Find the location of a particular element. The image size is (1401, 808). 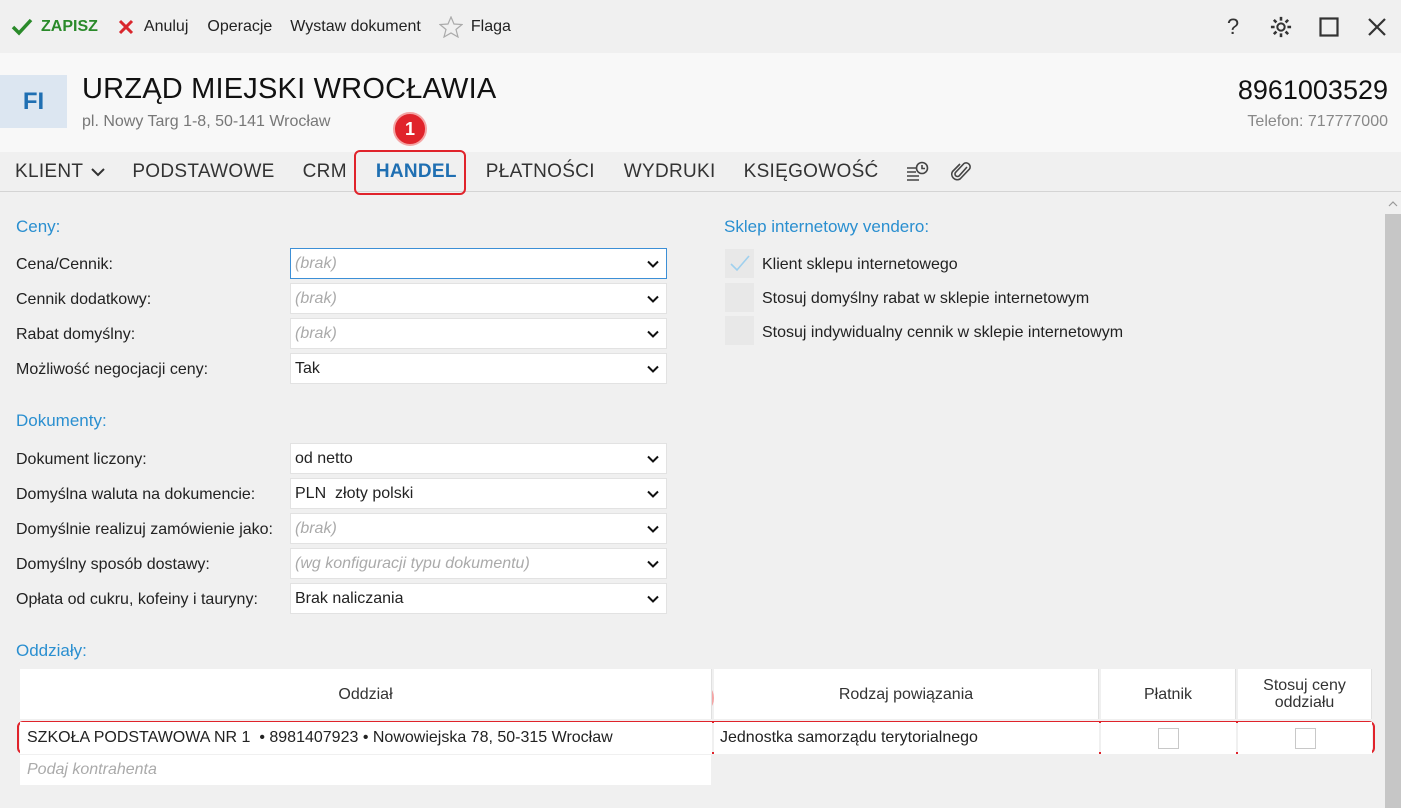

save-label: ZAPISZ is located at coordinates (69, 26).